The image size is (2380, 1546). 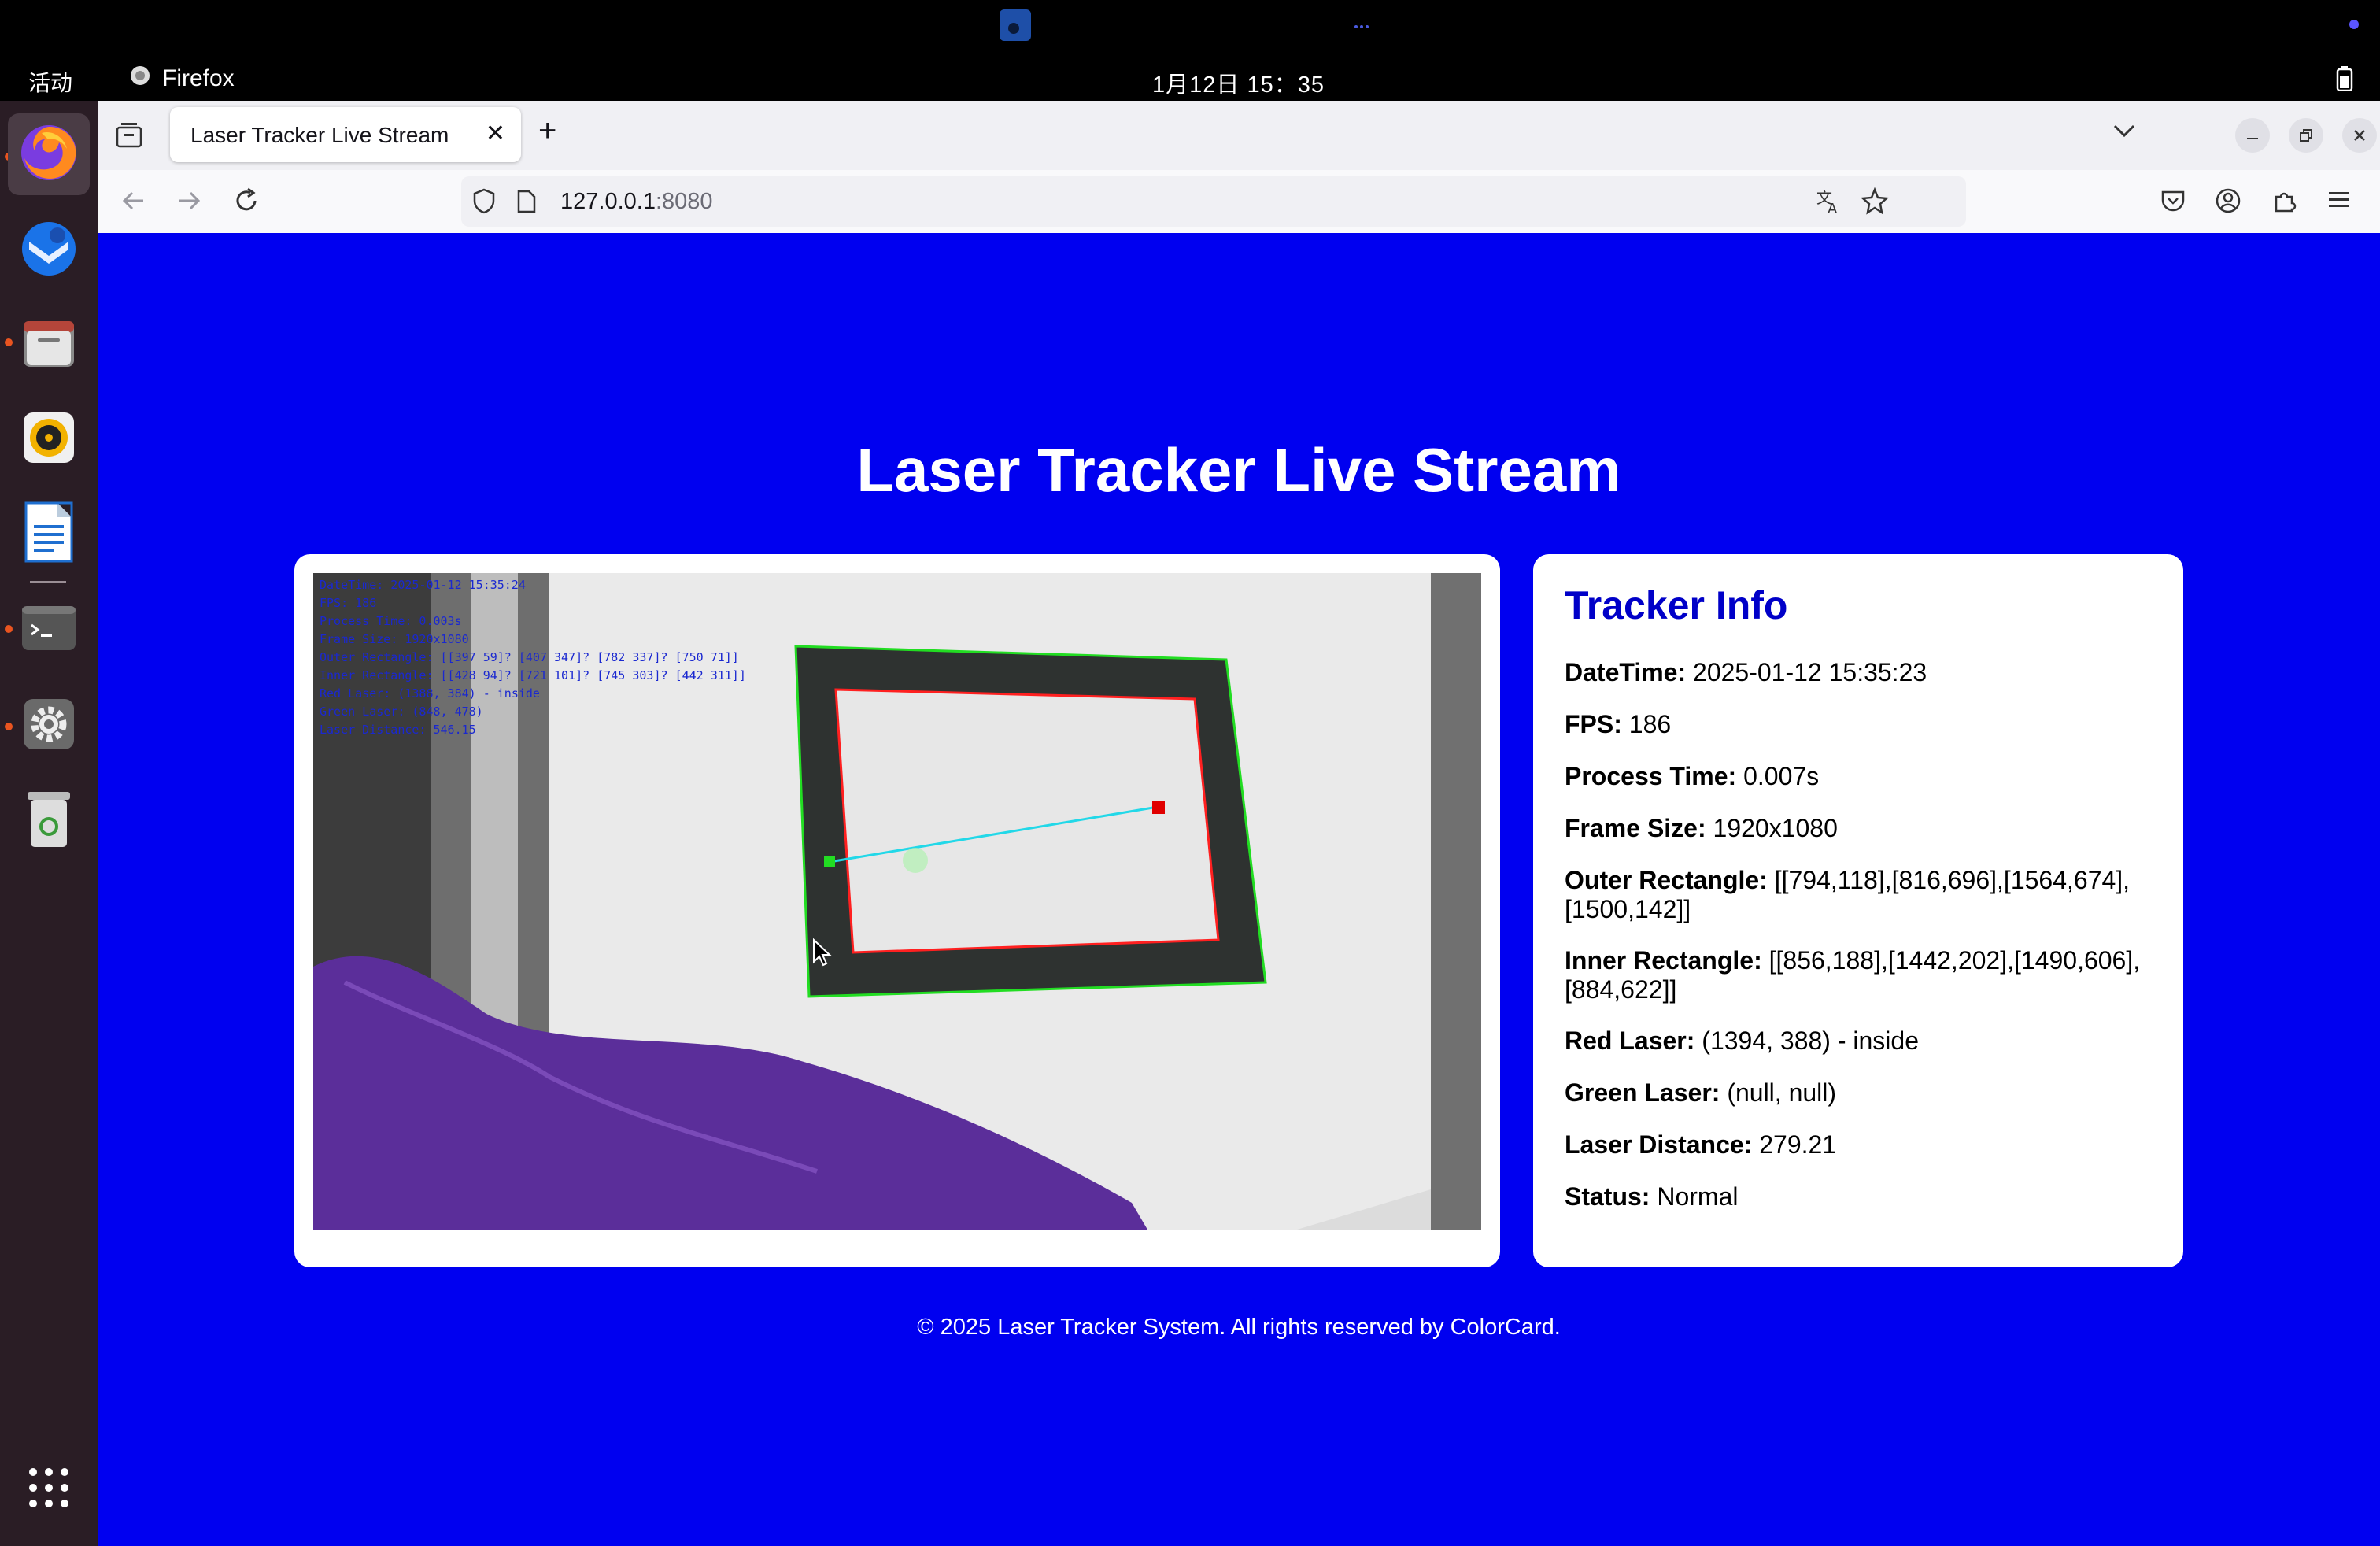 What do you see at coordinates (1238, 82) in the screenshot?
I see `clock: 1月12日 15：35` at bounding box center [1238, 82].